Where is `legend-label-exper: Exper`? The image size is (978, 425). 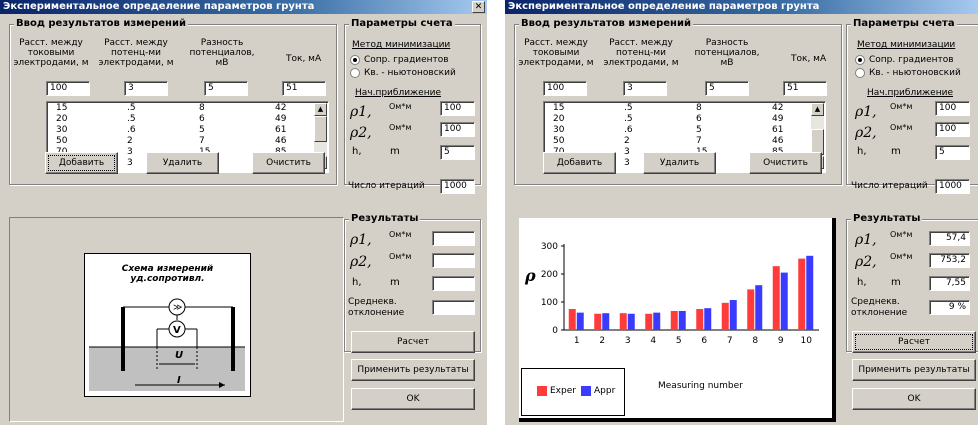 legend-label-exper: Exper is located at coordinates (563, 391).